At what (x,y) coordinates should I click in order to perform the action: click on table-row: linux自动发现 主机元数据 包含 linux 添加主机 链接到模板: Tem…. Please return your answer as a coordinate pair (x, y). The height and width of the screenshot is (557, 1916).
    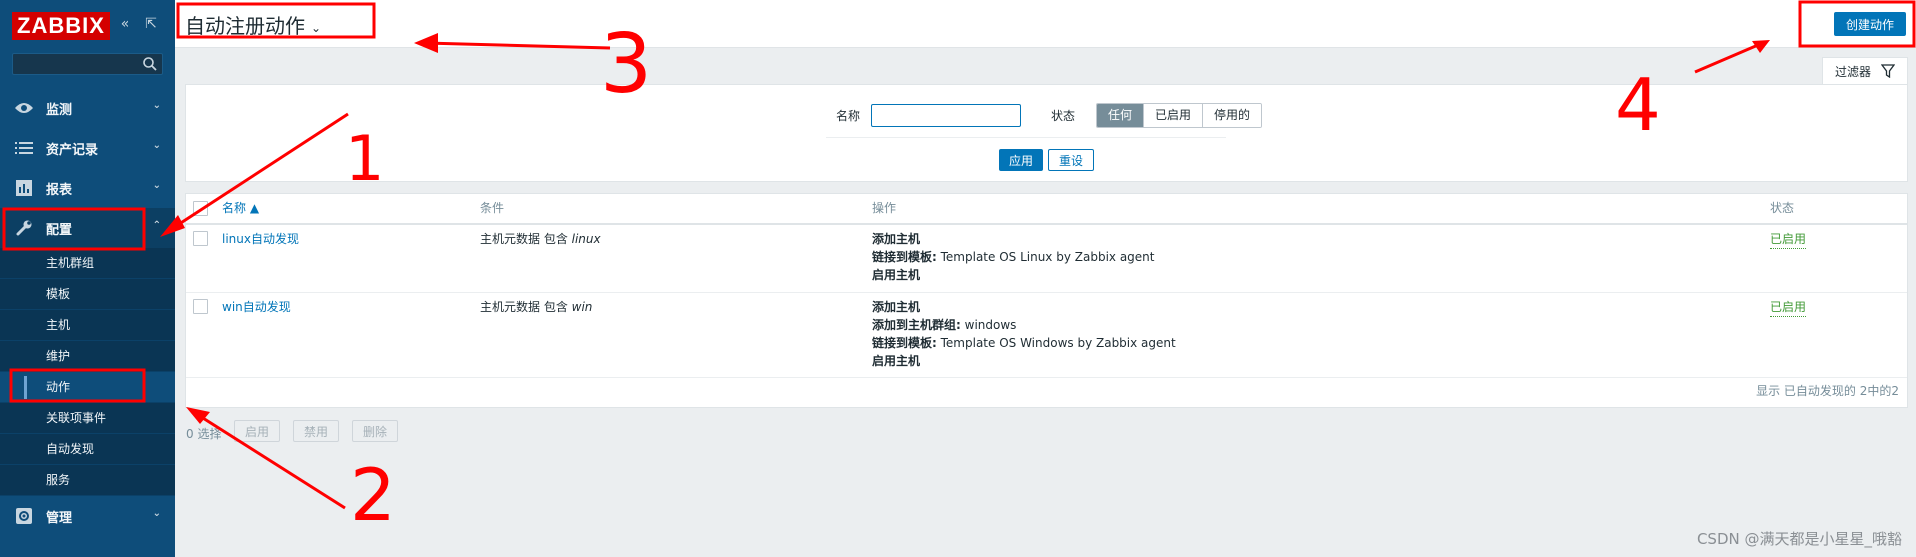
    Looking at the image, I should click on (1046, 258).